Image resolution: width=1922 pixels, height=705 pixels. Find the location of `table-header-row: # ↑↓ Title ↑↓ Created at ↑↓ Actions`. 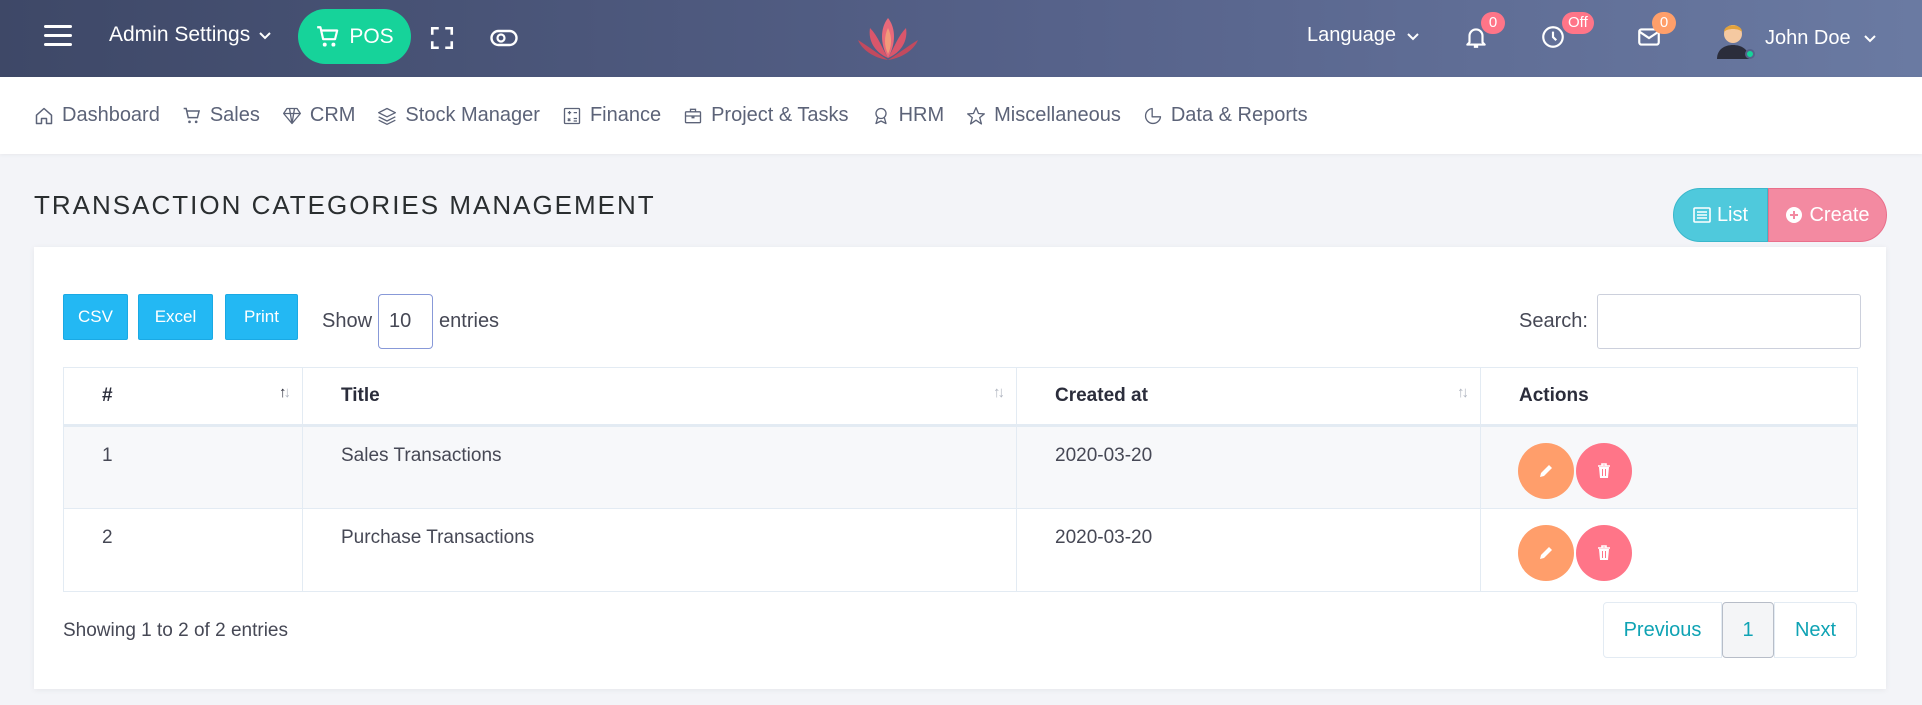

table-header-row: # ↑↓ Title ↑↓ Created at ↑↓ Actions is located at coordinates (960, 397).